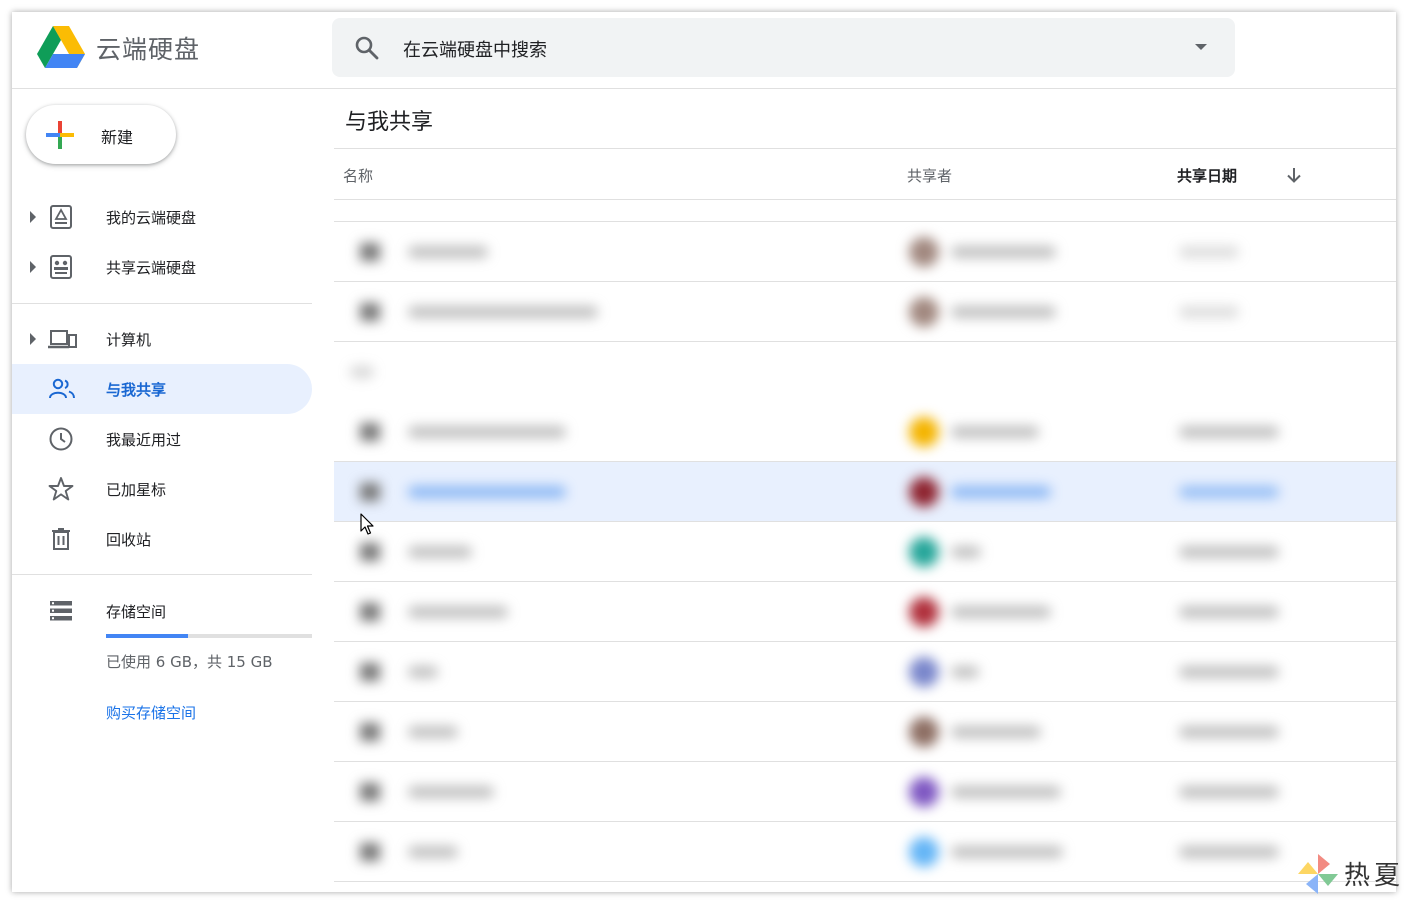 The height and width of the screenshot is (903, 1408). I want to click on sidebar-item-trash: 回收站, so click(162, 539).